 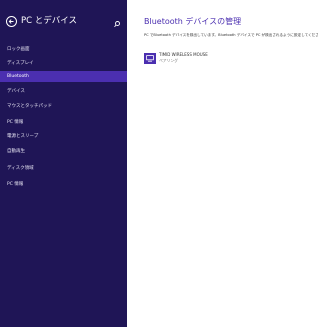 I want to click on sidebar-item-label: ディスプレイ, so click(x=20, y=63).